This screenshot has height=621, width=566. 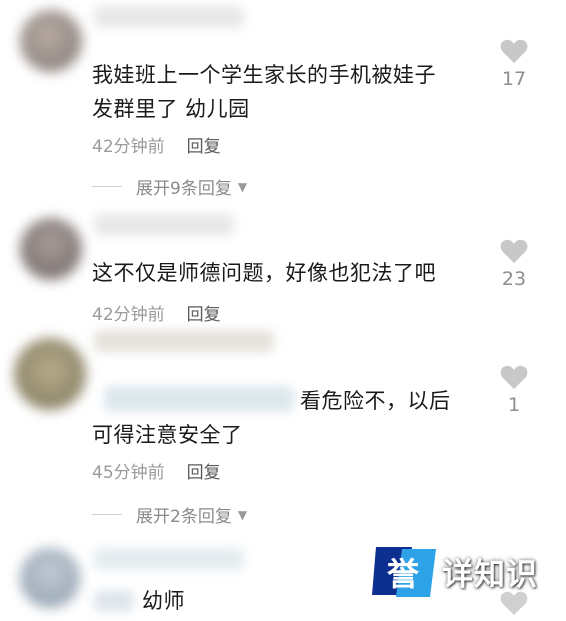 I want to click on comment-text: 看危险不，以后, so click(x=375, y=401).